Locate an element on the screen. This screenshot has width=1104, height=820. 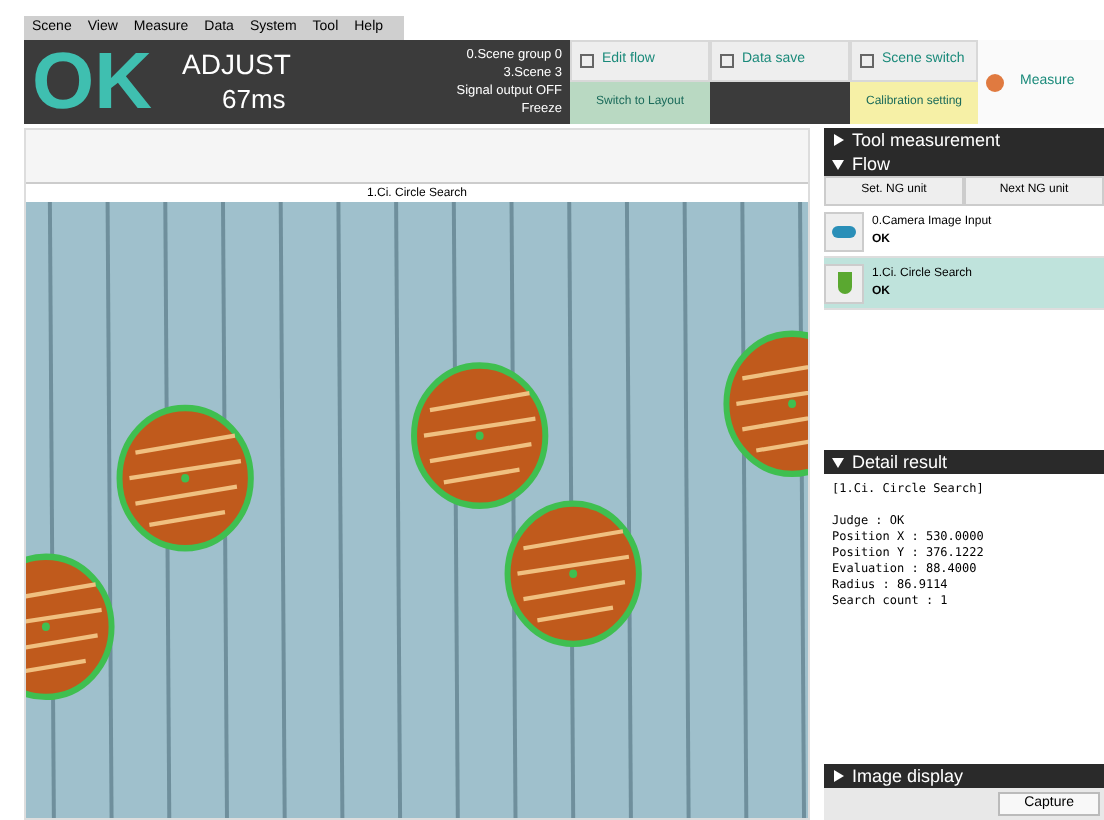
section-title: Tool measurement is located at coordinates (926, 140).